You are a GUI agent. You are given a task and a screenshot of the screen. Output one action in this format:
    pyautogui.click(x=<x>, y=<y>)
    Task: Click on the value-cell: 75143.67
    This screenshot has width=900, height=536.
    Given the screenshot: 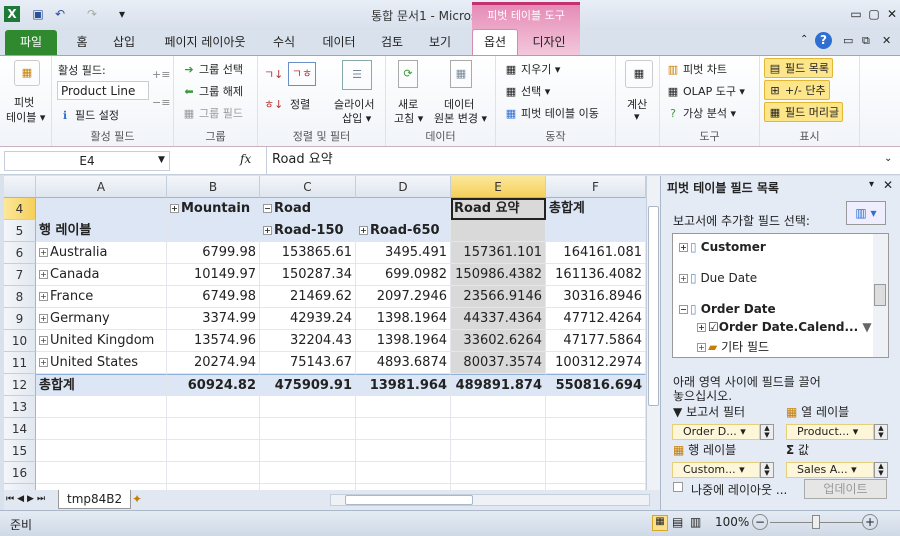 What is the action you would take?
    pyautogui.click(x=308, y=363)
    